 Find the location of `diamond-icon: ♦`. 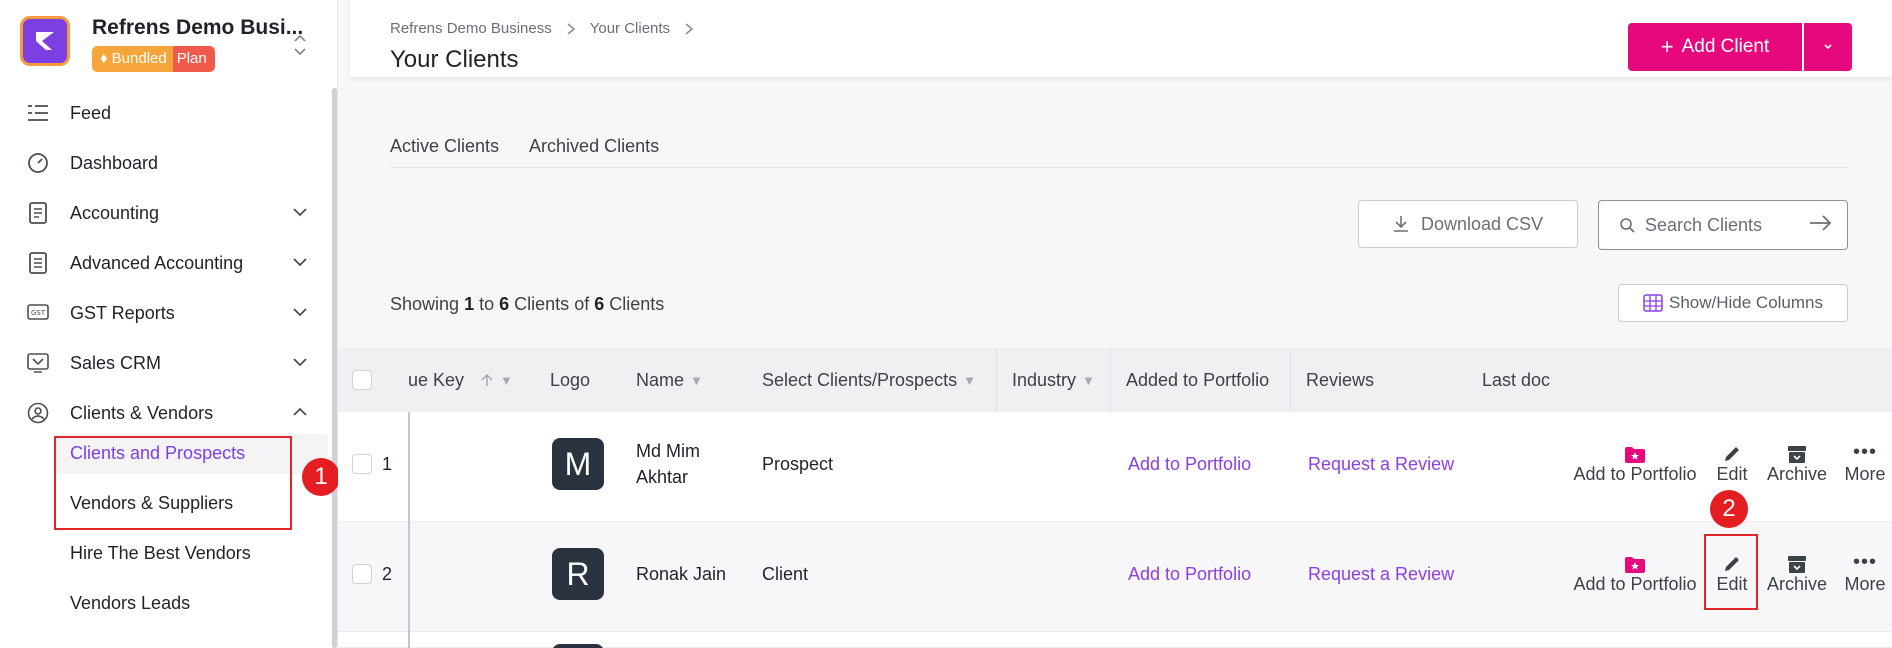

diamond-icon: ♦ is located at coordinates (104, 58).